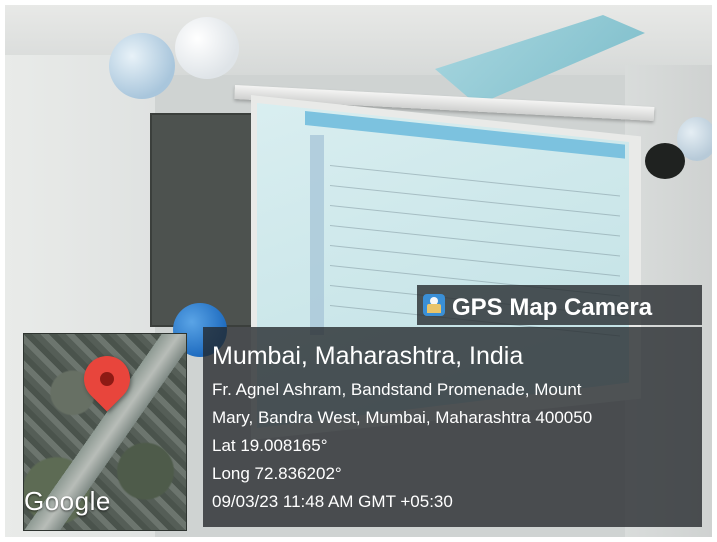 The width and height of the screenshot is (717, 542). Describe the element at coordinates (107, 379) in the screenshot. I see `location-pin-dot` at that location.